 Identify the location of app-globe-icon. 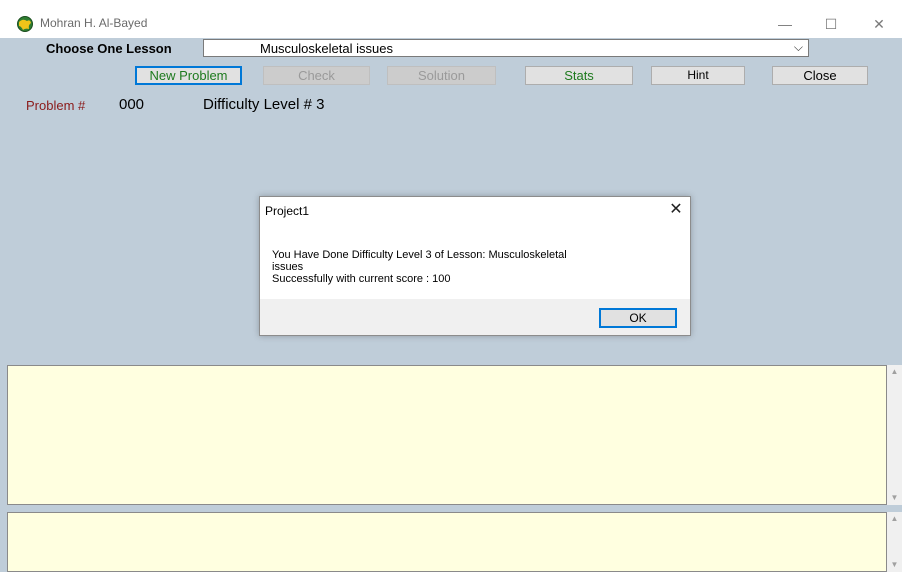
(25, 24).